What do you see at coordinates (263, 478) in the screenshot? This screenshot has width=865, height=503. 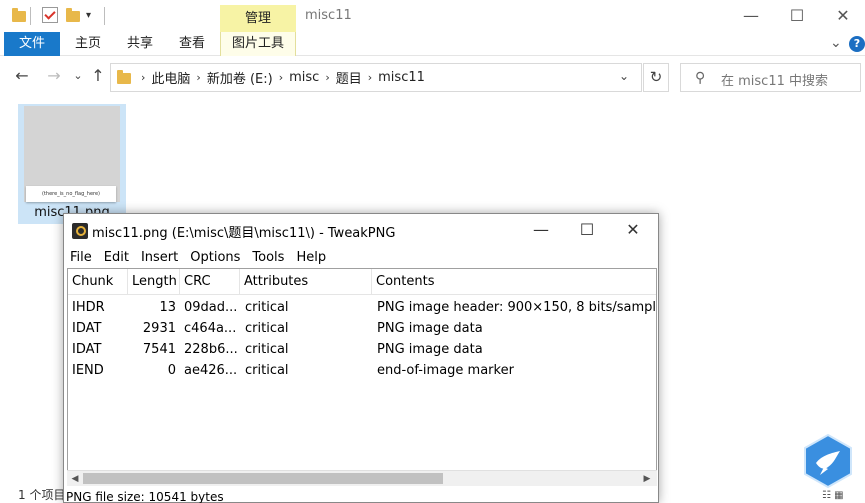 I see `scrollbar-thumb` at bounding box center [263, 478].